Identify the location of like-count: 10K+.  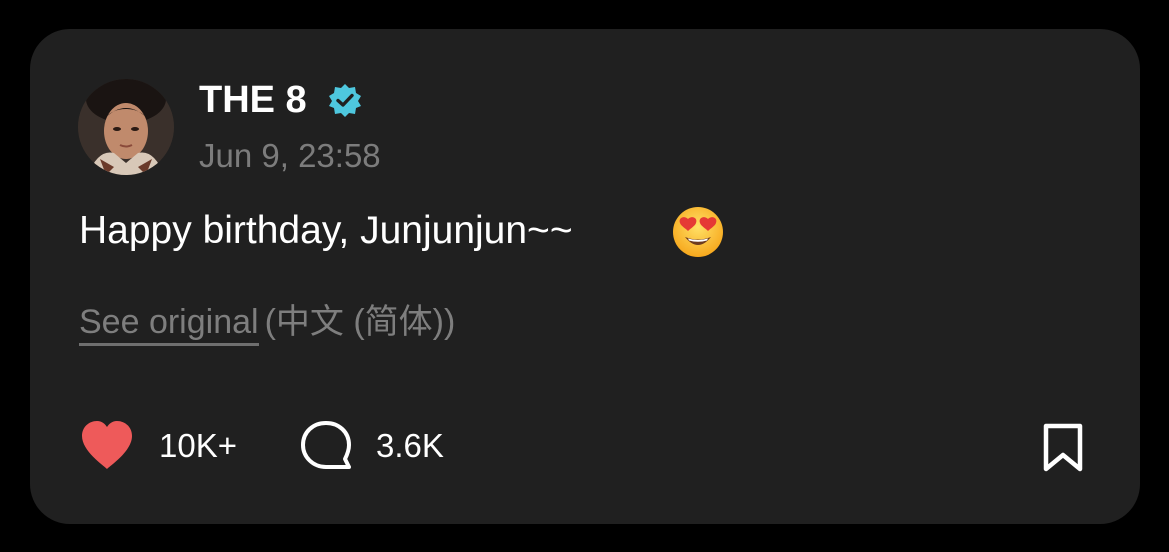
(198, 445).